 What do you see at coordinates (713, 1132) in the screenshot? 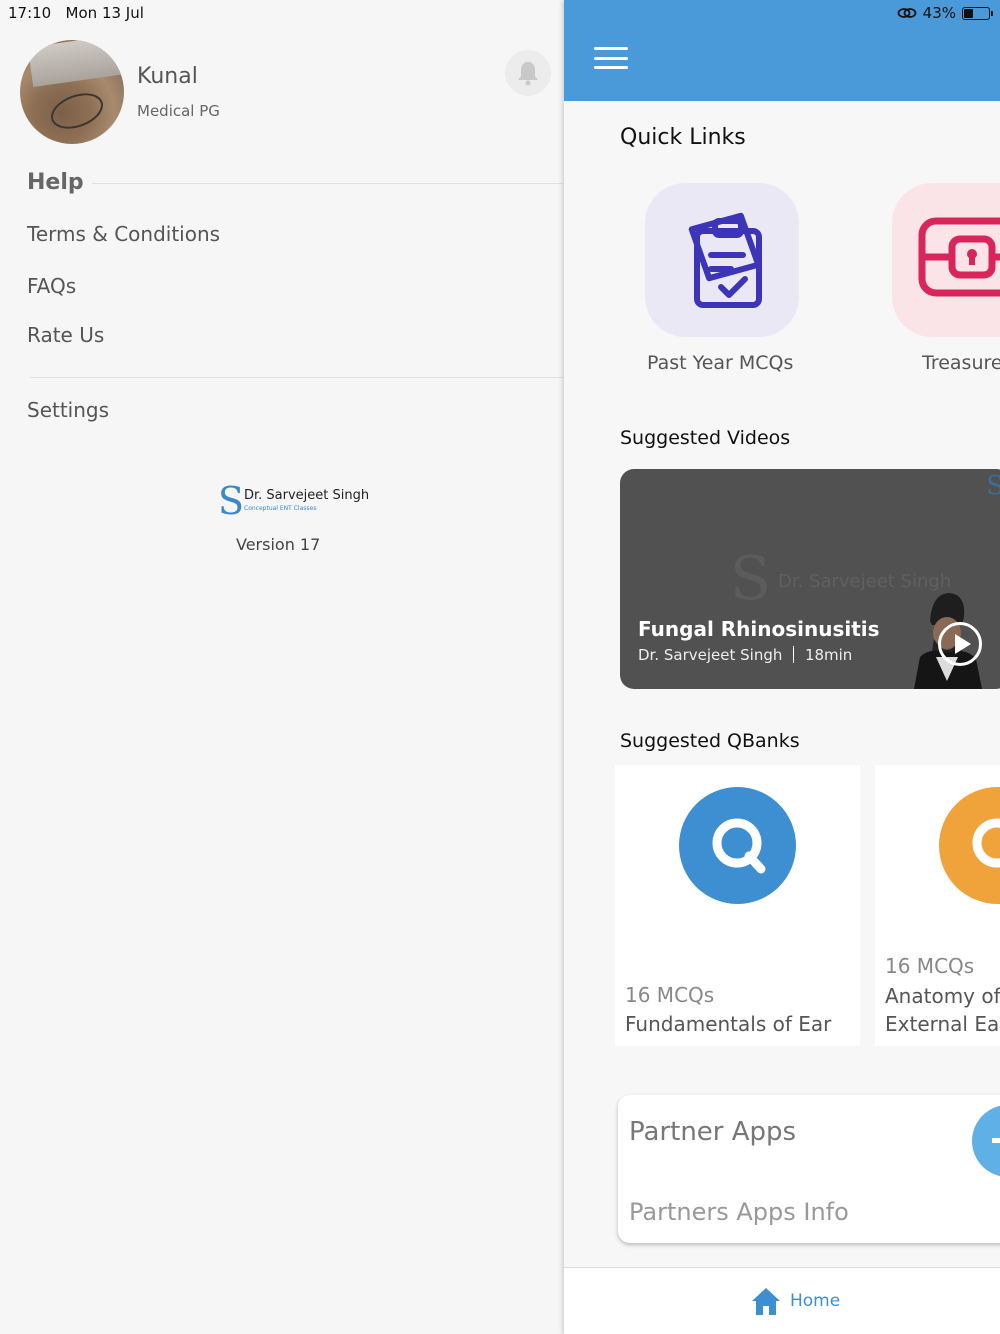
I see `partner-apps-title: Partner Apps` at bounding box center [713, 1132].